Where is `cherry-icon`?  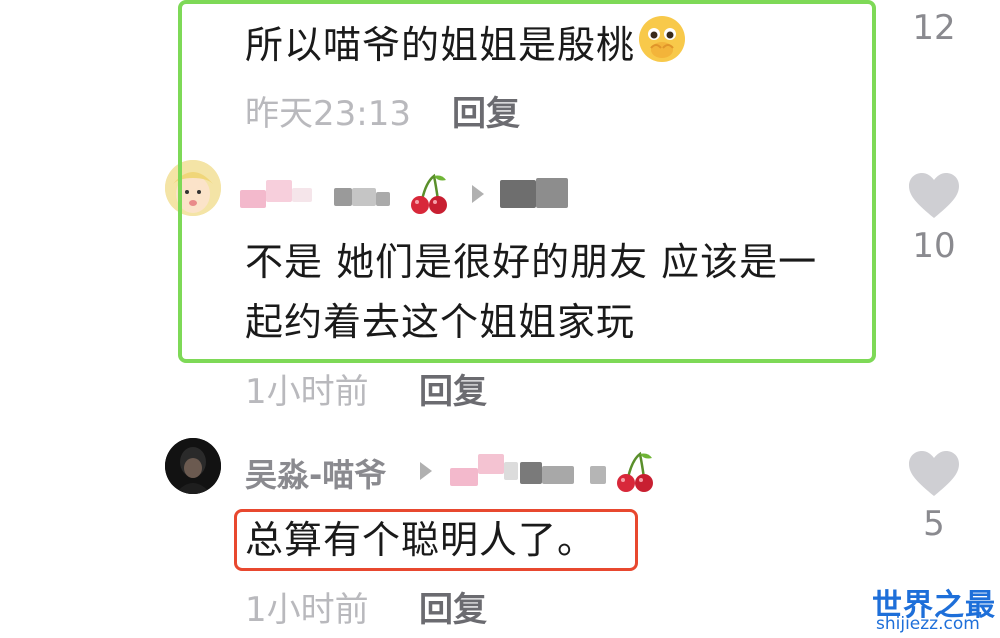
cherry-icon is located at coordinates (635, 474).